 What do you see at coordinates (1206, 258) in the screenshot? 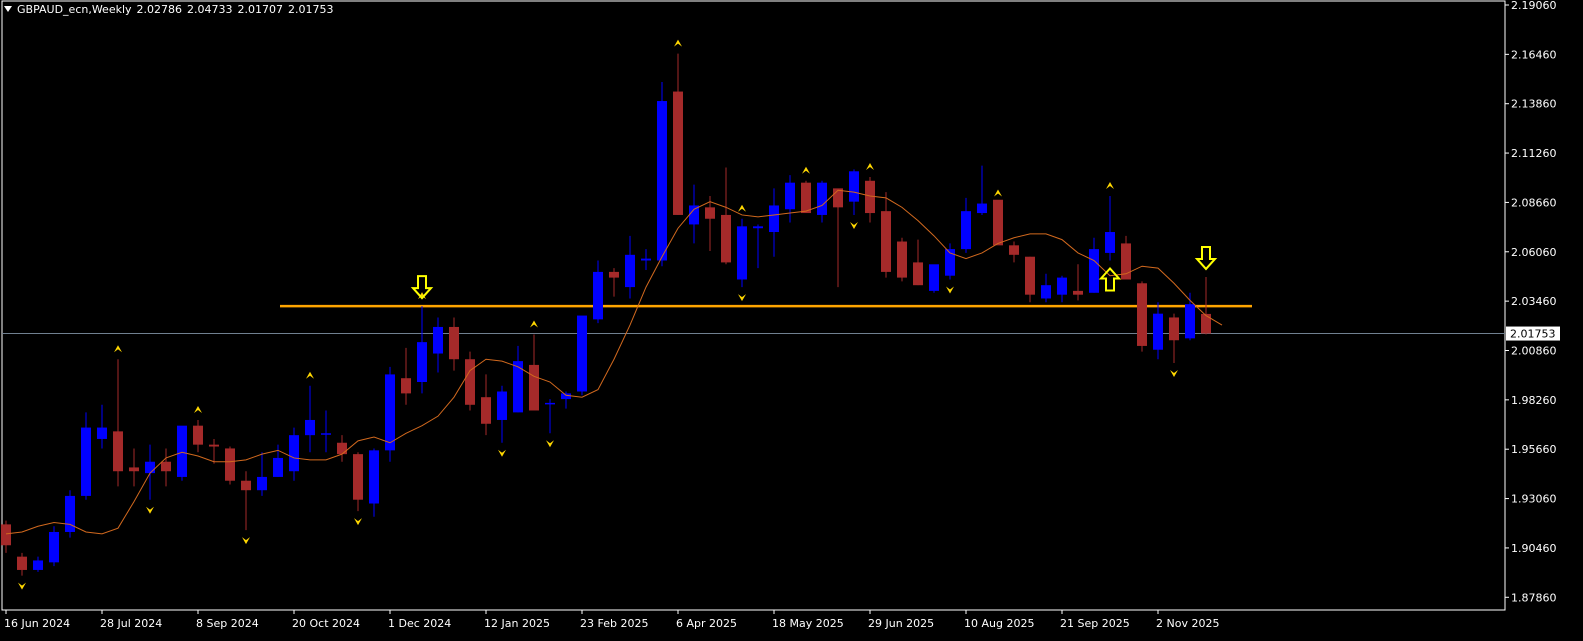
I see `signal-arrow-down-icon` at bounding box center [1206, 258].